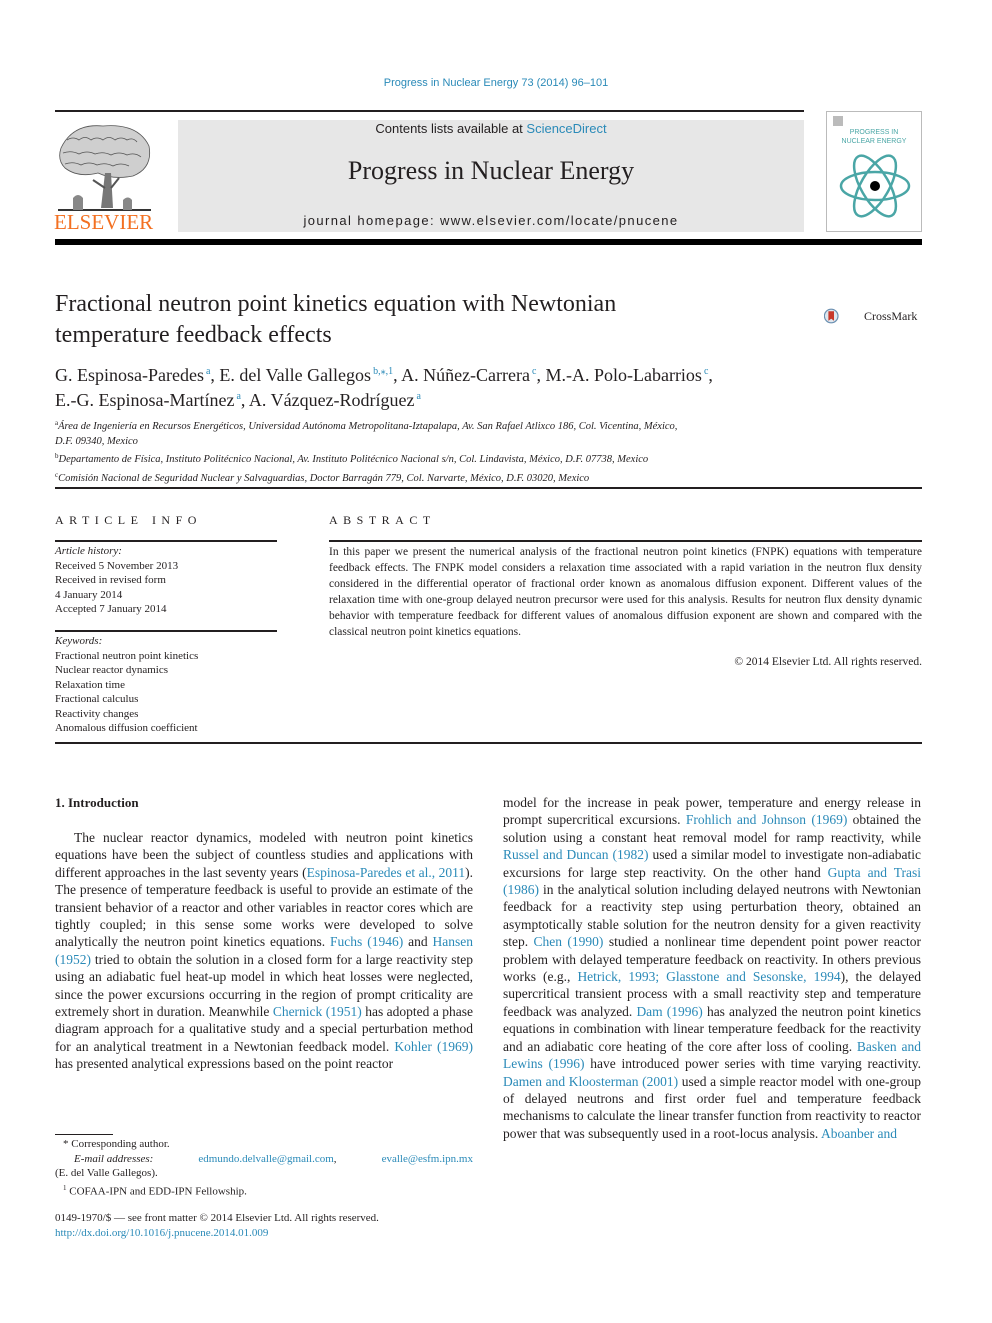  What do you see at coordinates (84, 1134) in the screenshot?
I see `footnote-rule` at bounding box center [84, 1134].